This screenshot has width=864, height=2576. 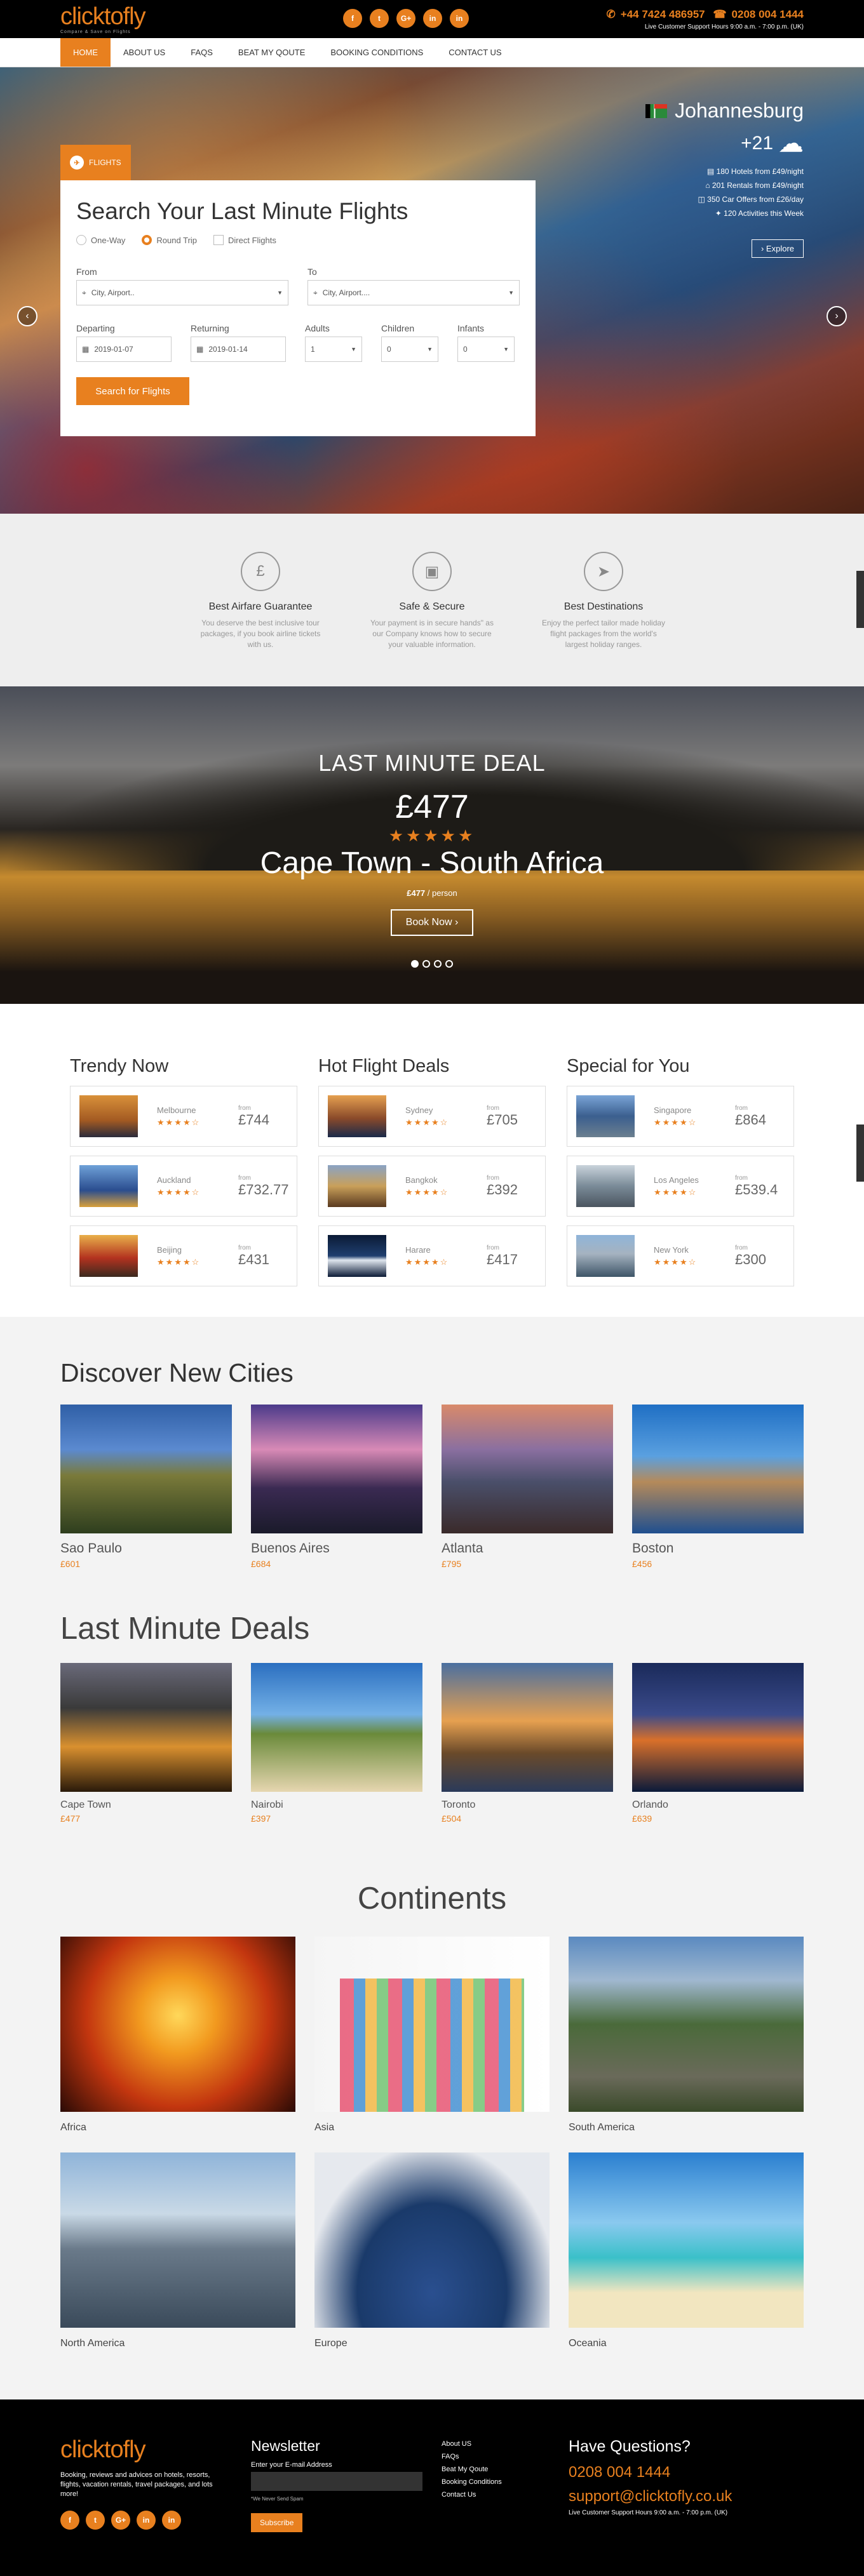 What do you see at coordinates (486, 349) in the screenshot?
I see `infants-select: 0 ▼` at bounding box center [486, 349].